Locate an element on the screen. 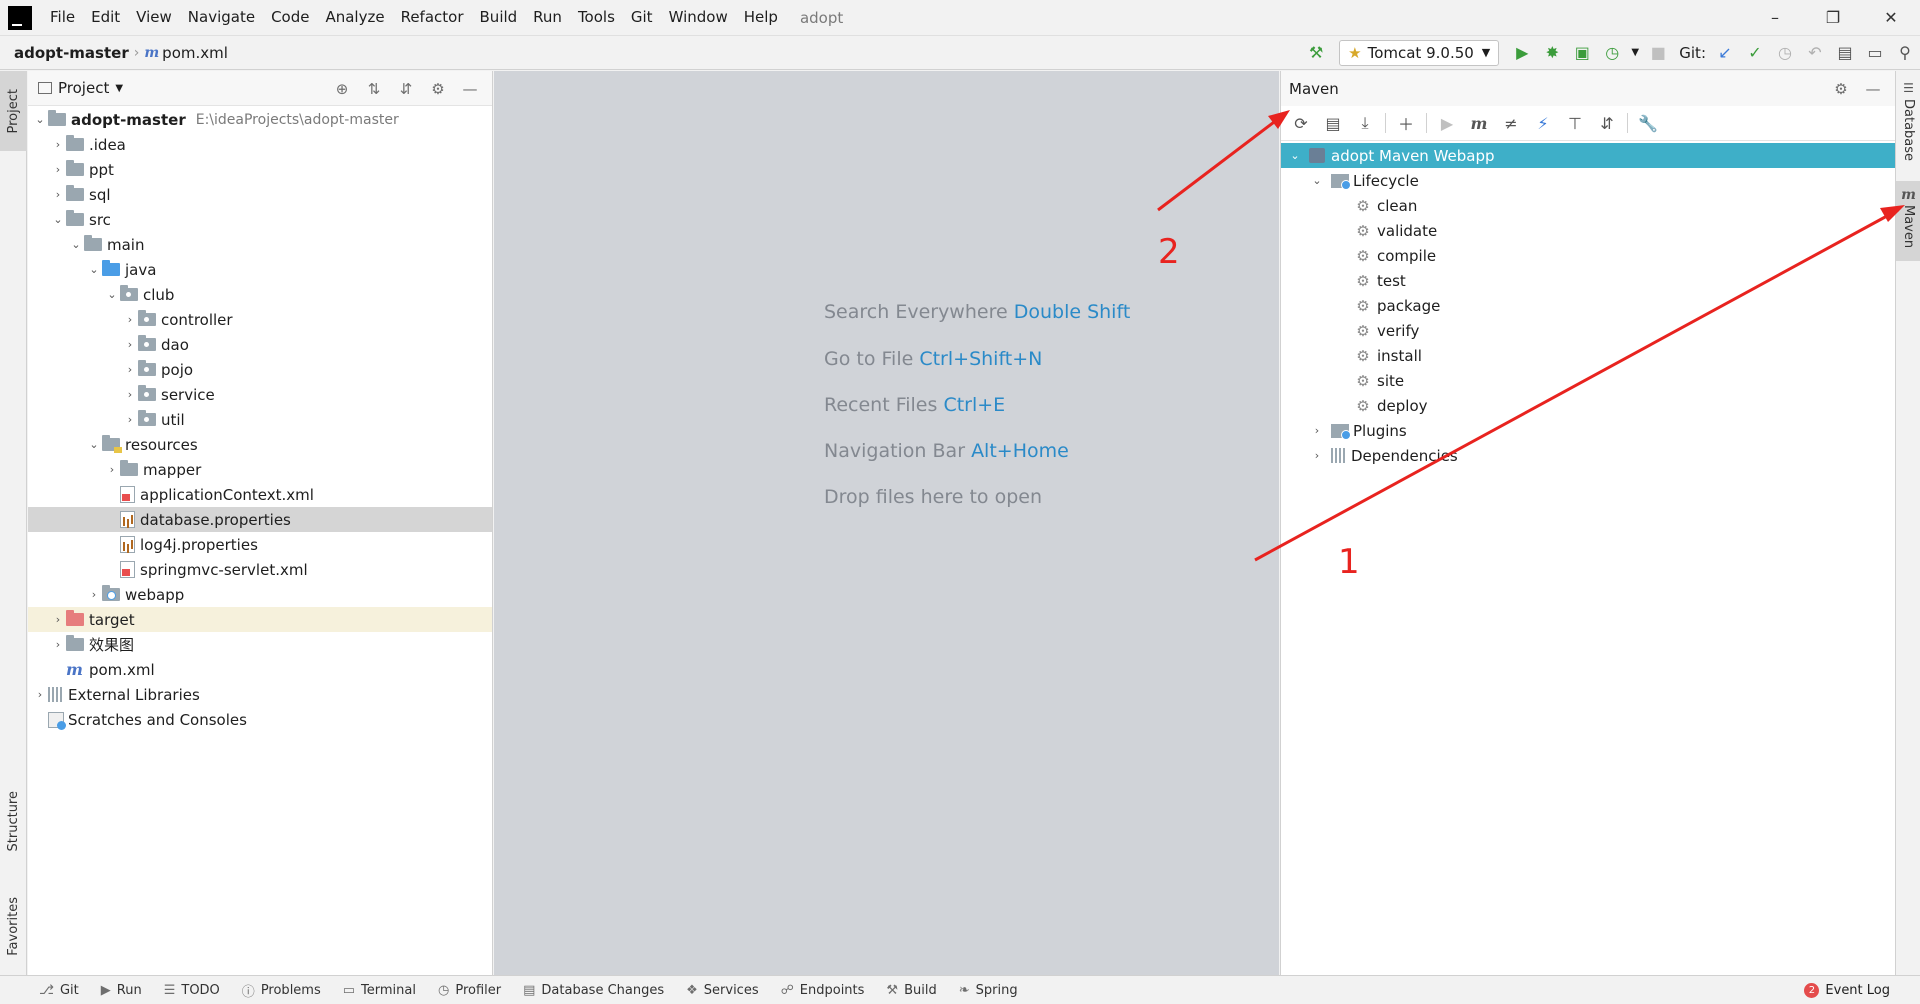 This screenshot has width=1920, height=1004. tree-item: › pojo is located at coordinates (260, 369).